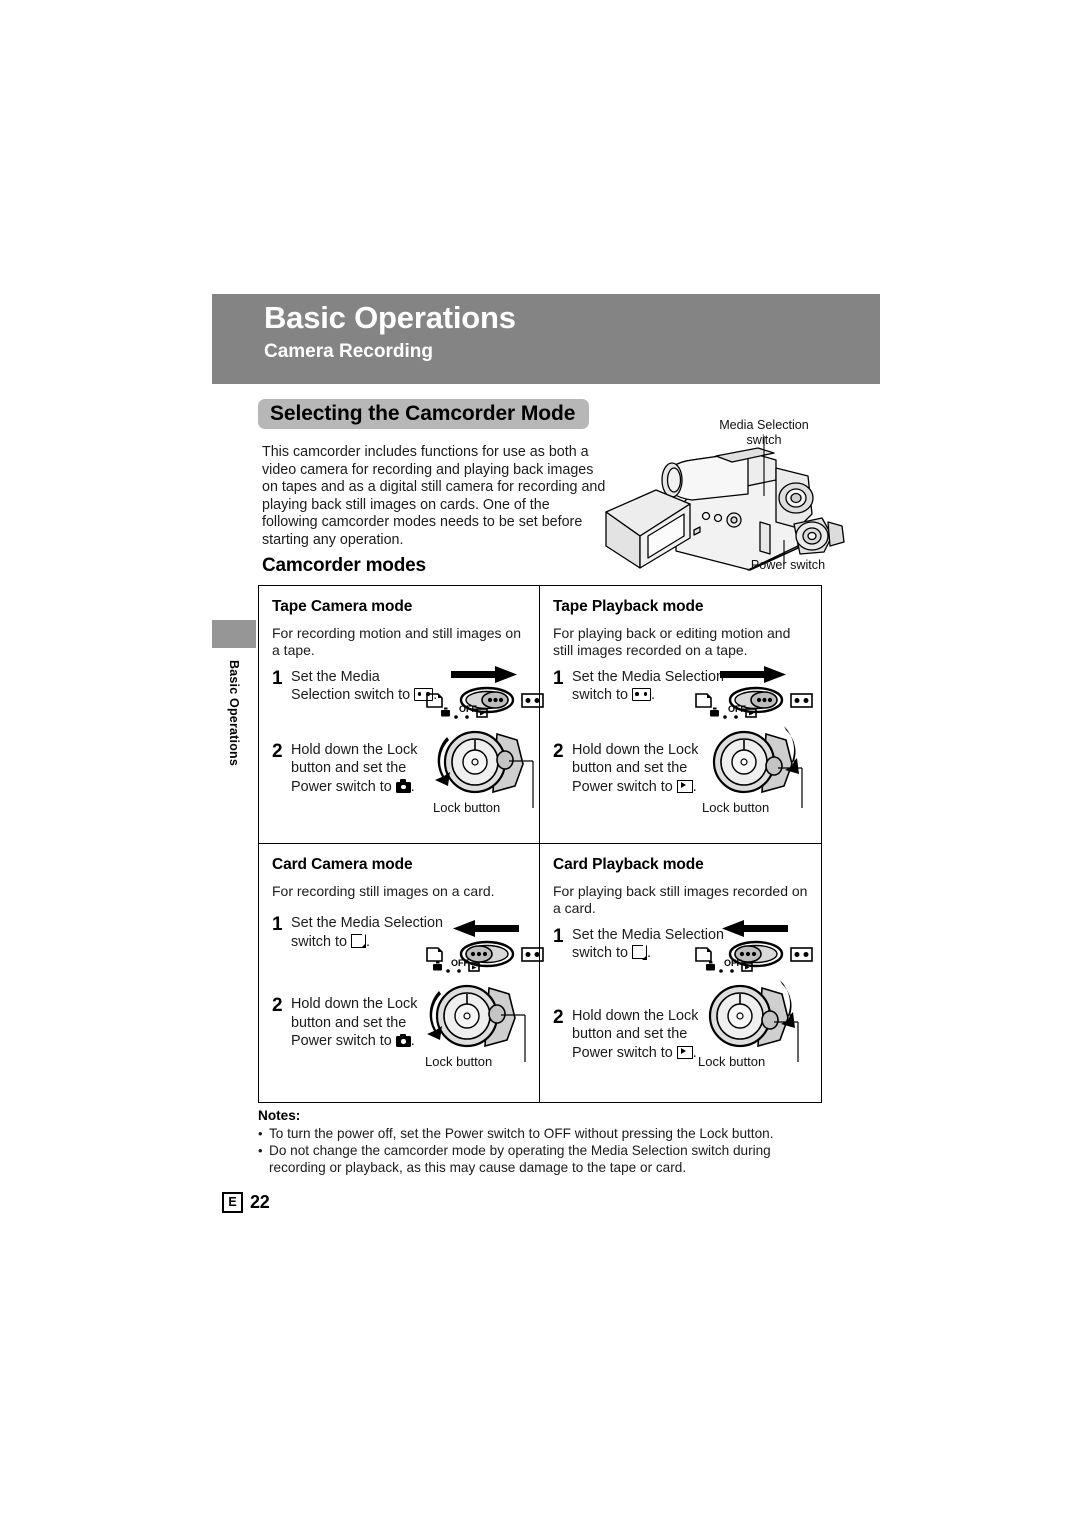 The width and height of the screenshot is (1080, 1528). What do you see at coordinates (342, 864) in the screenshot?
I see `mode-title: Card Camera mode` at bounding box center [342, 864].